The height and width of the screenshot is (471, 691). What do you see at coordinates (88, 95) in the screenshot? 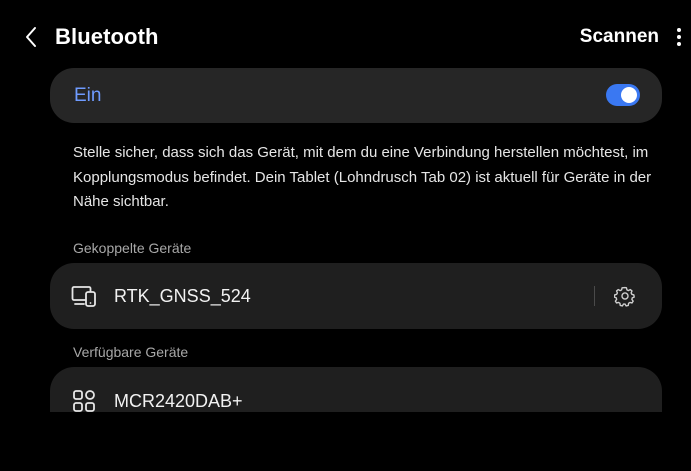
I see `bluetooth-status-label: Ein` at bounding box center [88, 95].